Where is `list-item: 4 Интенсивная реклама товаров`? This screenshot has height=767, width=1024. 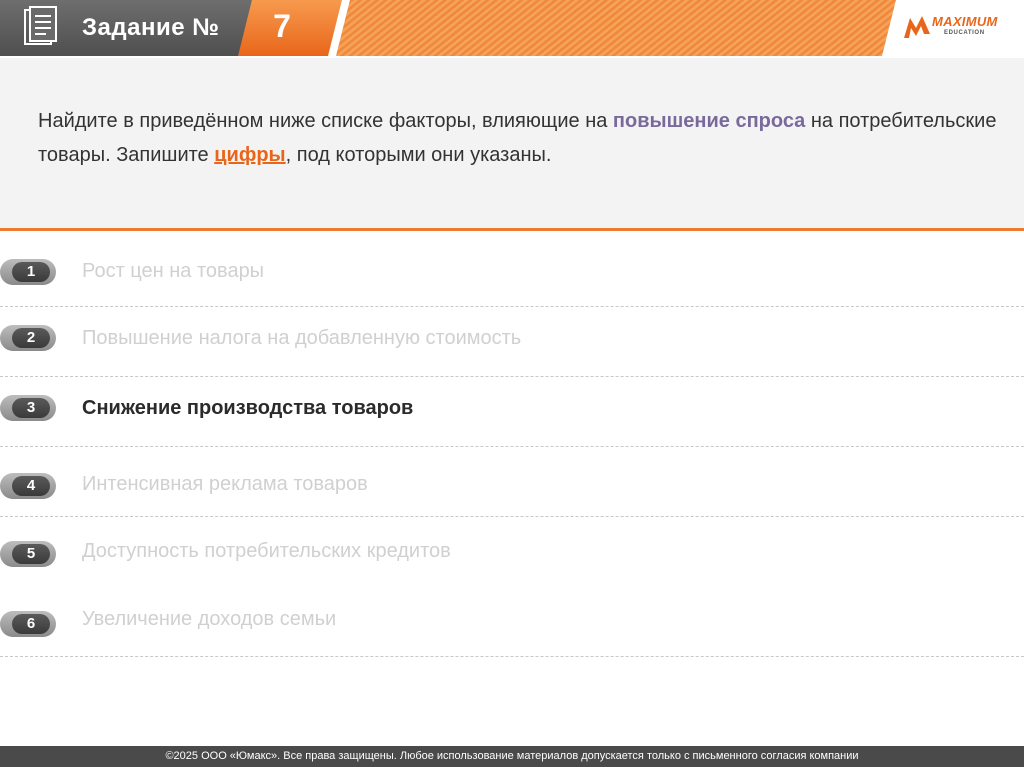
list-item: 4 Интенсивная реклама товаров is located at coordinates (512, 482).